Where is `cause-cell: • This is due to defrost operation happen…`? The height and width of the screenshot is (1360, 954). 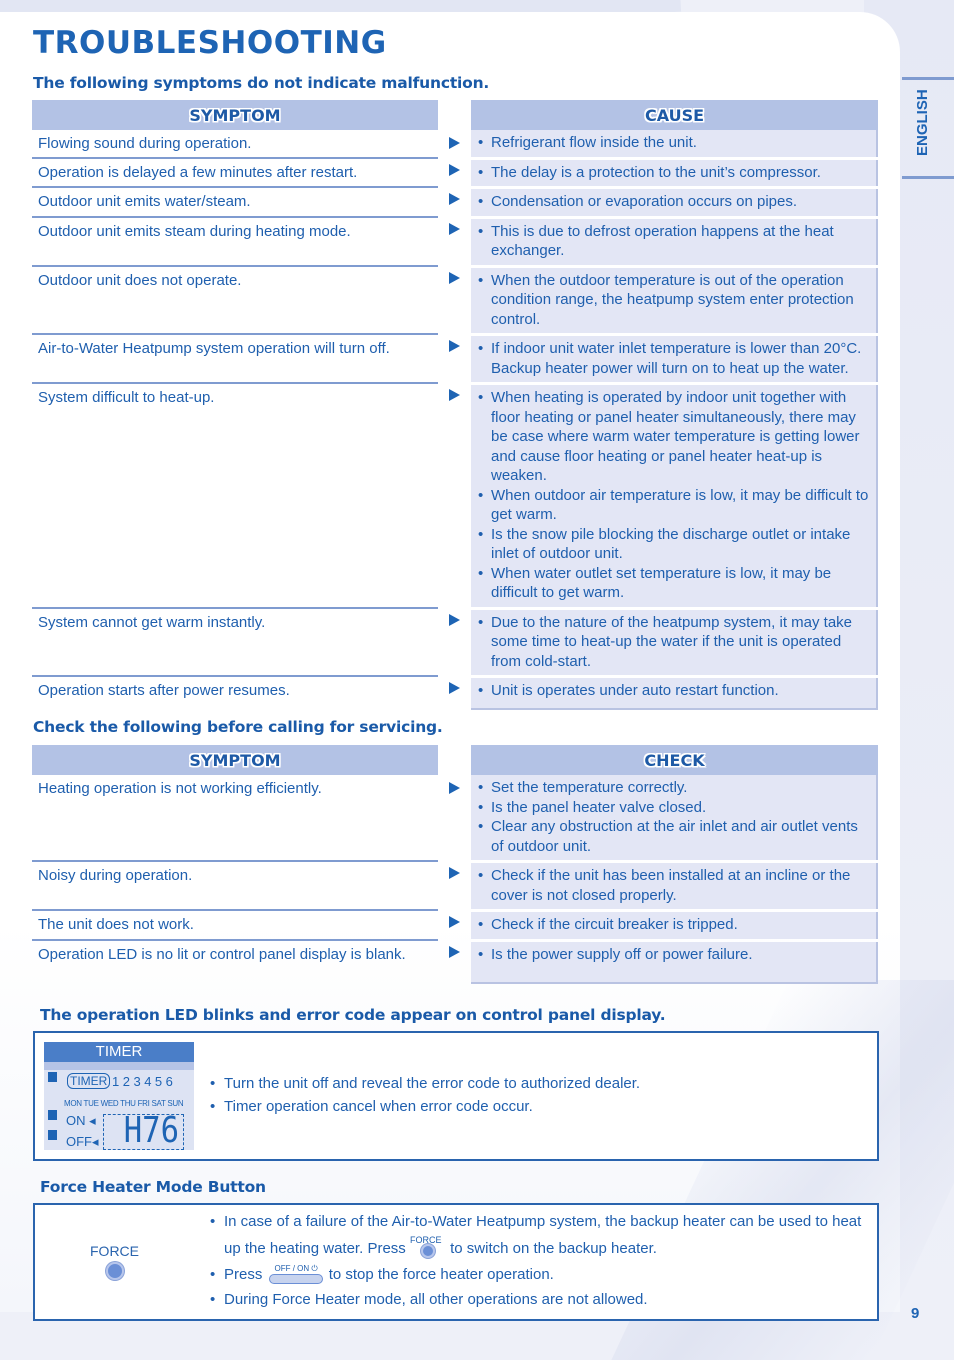
cause-cell: • This is due to defrost operation happen… is located at coordinates (674, 241).